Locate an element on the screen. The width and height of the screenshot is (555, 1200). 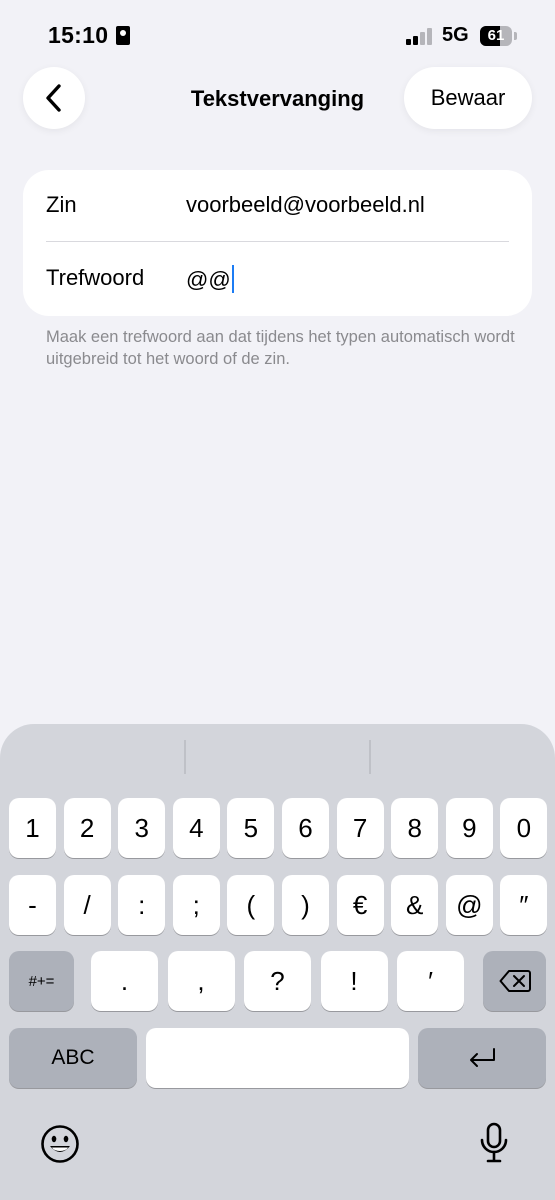
emoji-icon is located at coordinates (60, 1144).